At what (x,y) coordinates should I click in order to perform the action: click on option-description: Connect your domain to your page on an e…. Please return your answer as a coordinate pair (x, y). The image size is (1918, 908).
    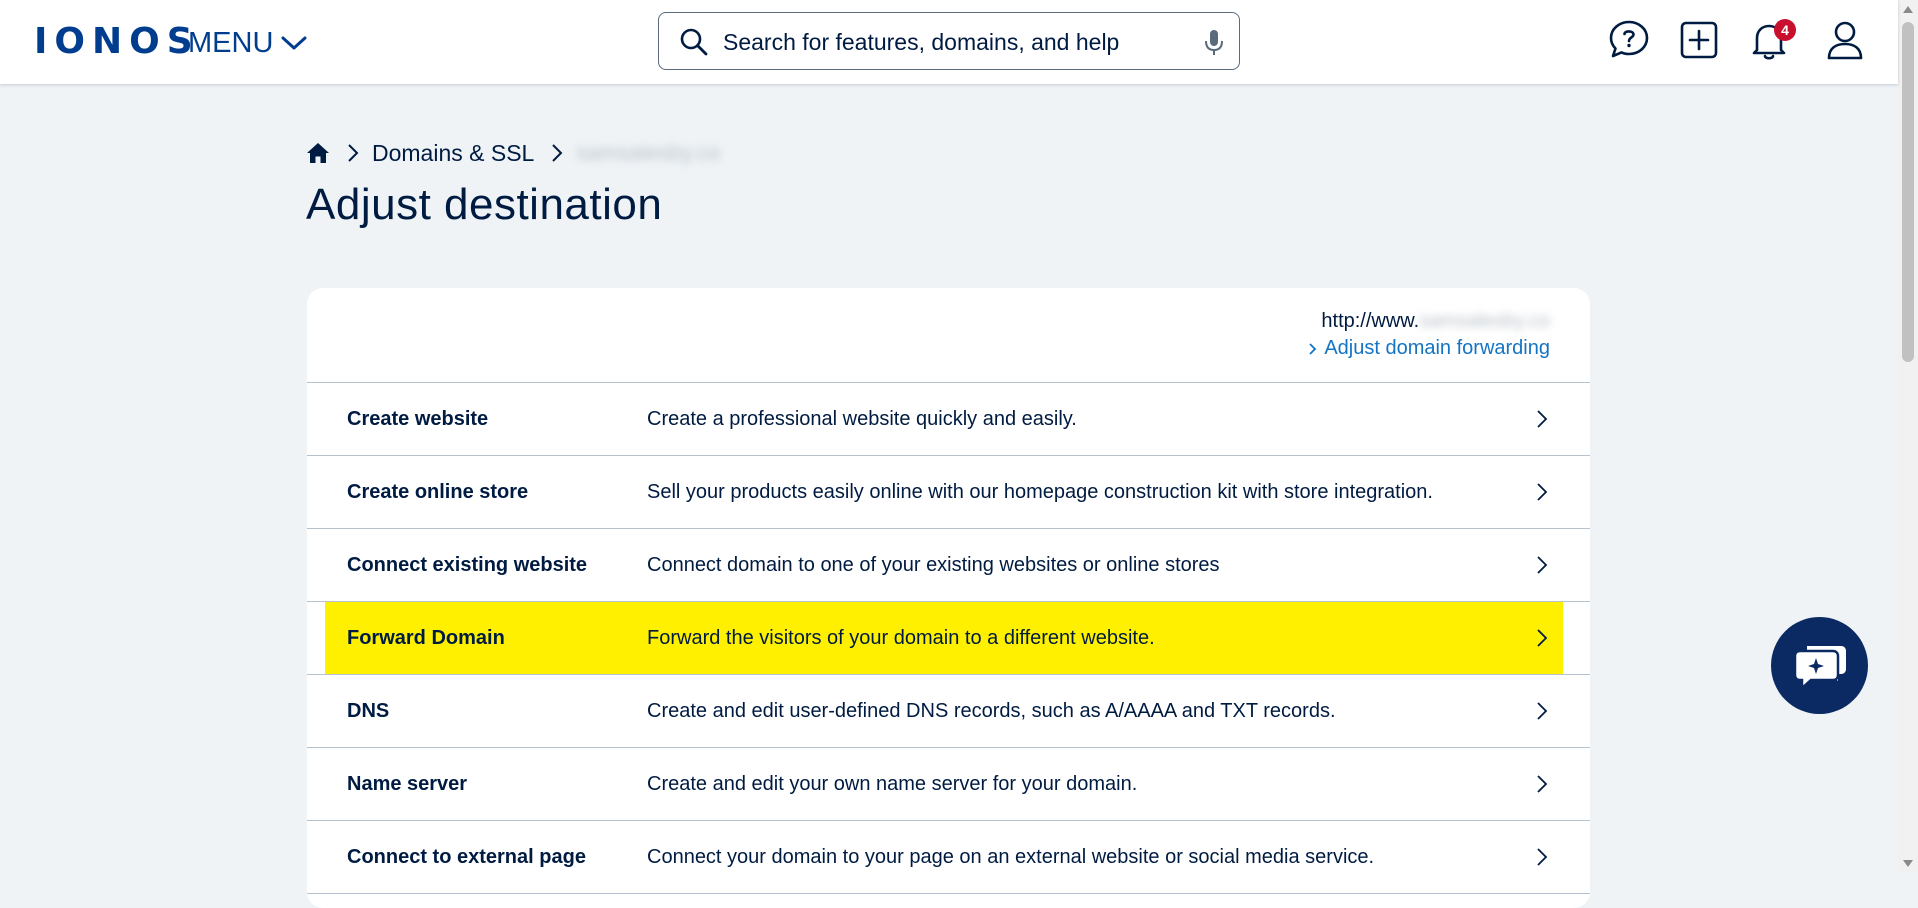
    Looking at the image, I should click on (1011, 857).